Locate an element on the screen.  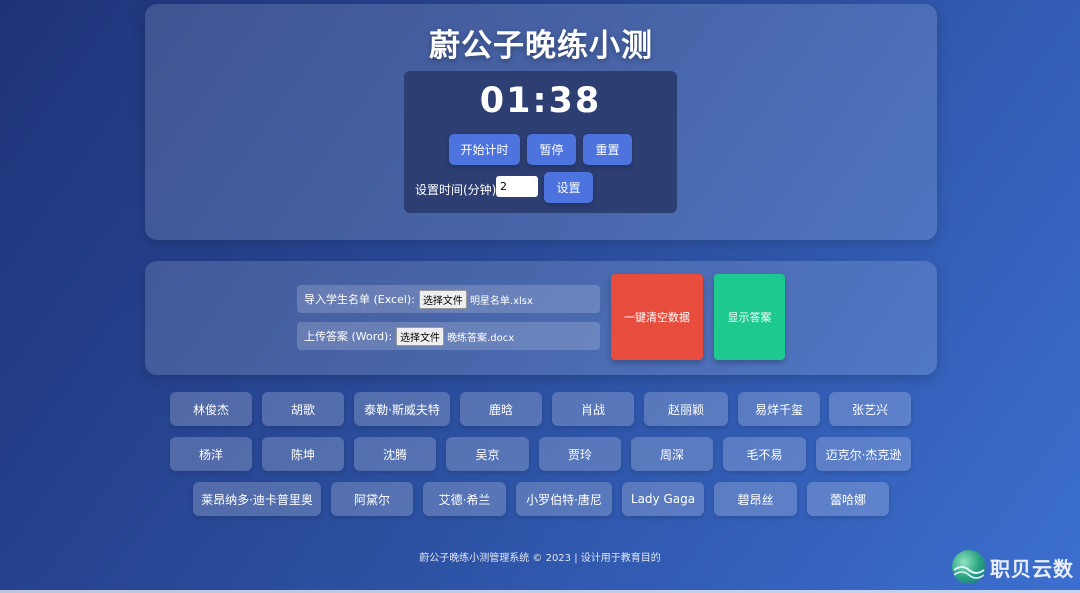
timer-box: 01:38 开始计时 暂停 重置 设置时间(分钟): 设置 is located at coordinates (540, 142).